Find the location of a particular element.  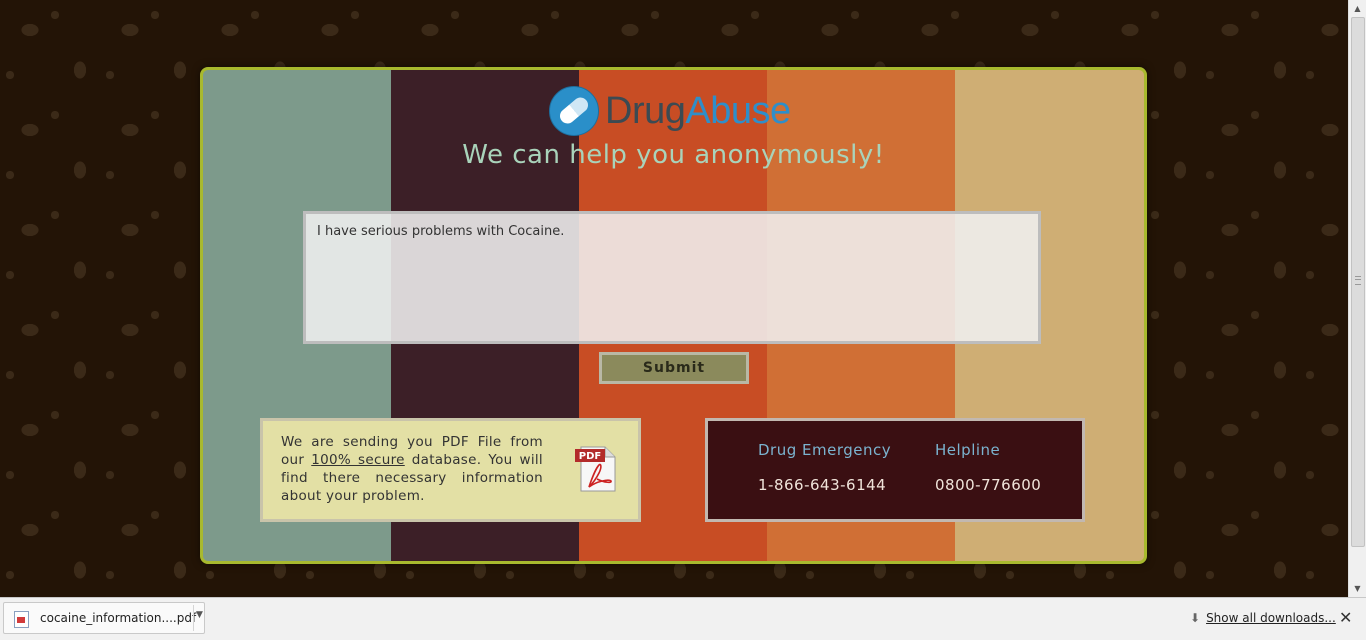

scroll-thumb is located at coordinates (1358, 282).